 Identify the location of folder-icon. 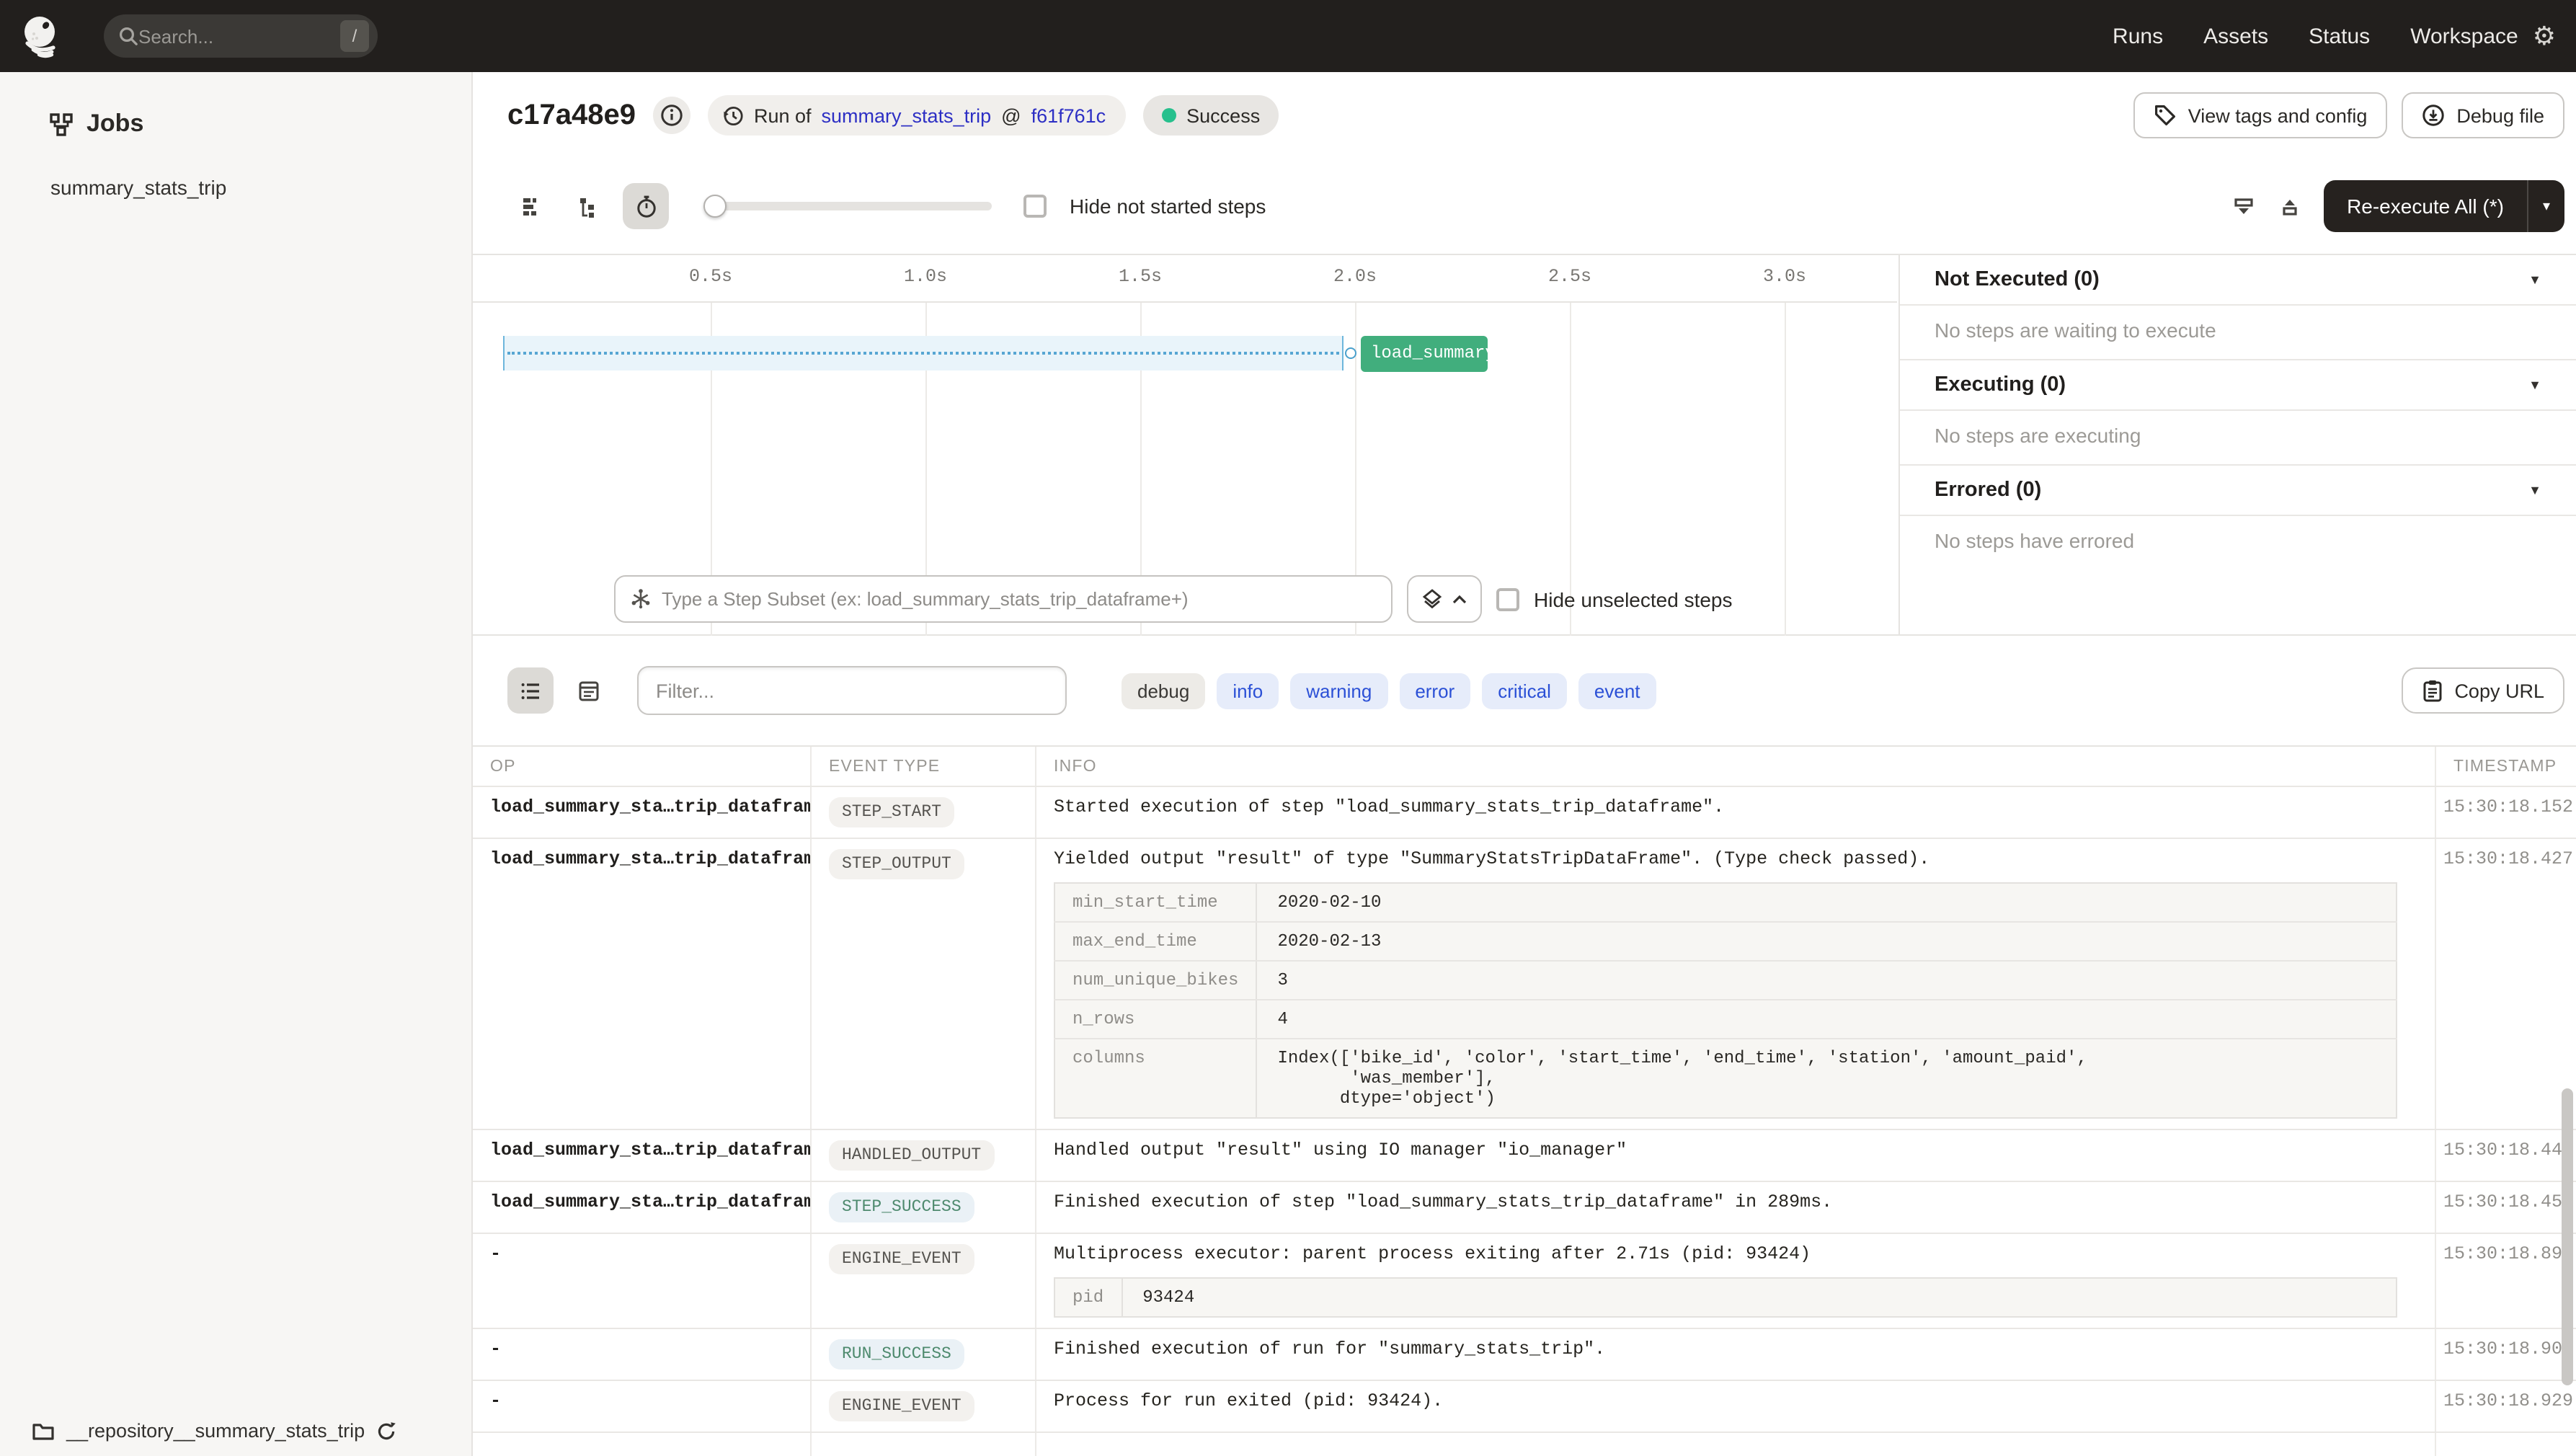
(43, 1431).